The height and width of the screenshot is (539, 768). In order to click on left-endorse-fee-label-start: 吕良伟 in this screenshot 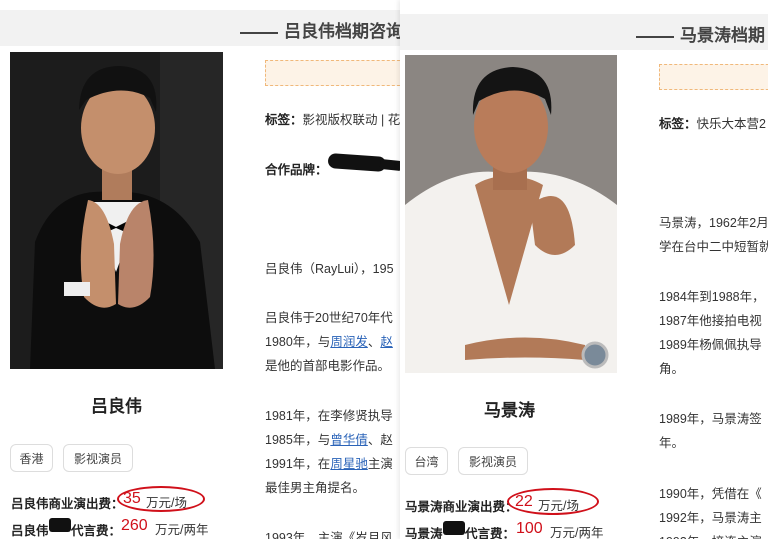, I will do `click(30, 531)`.